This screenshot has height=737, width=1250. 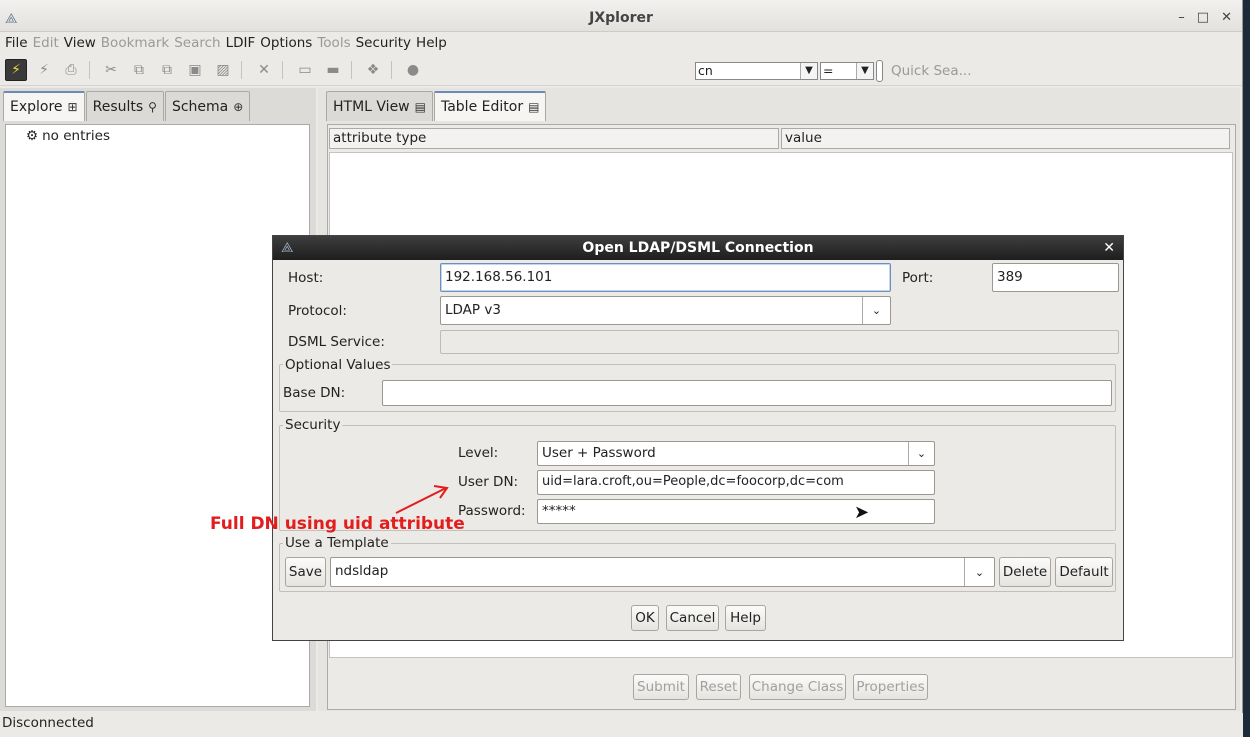 I want to click on change-class-button: Change Class, so click(x=797, y=687).